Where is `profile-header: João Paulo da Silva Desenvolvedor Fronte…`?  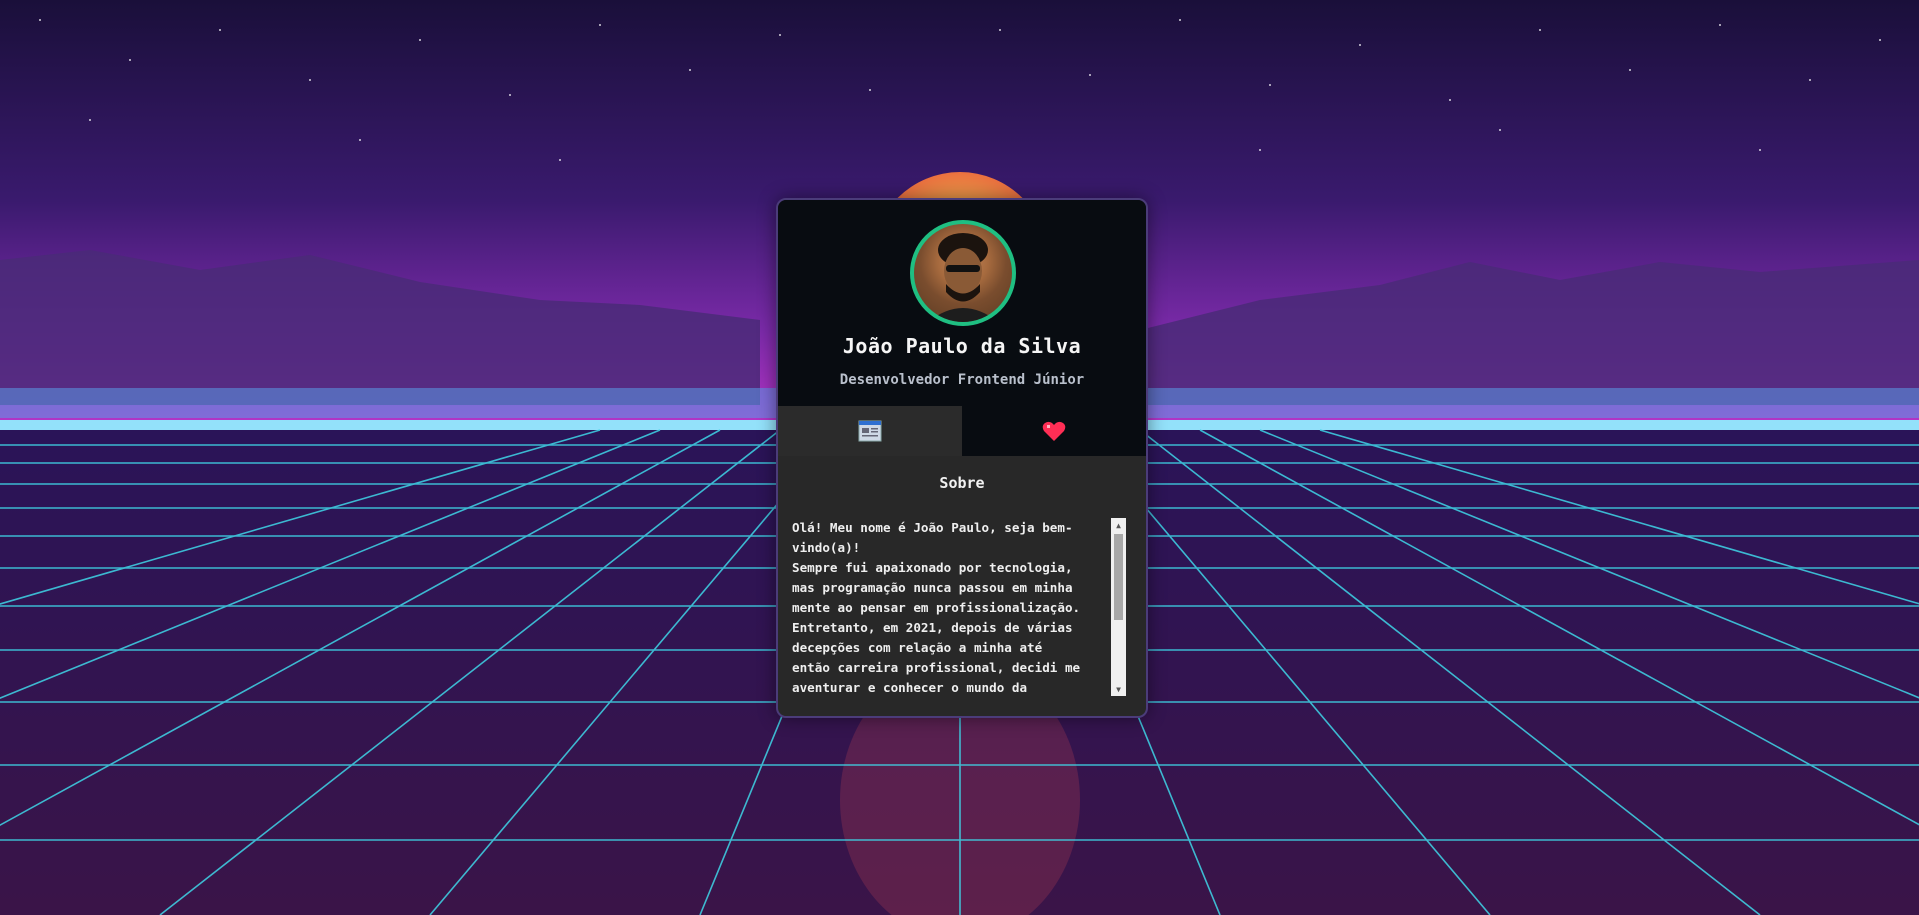
profile-header: João Paulo da Silva Desenvolvedor Fronte… is located at coordinates (962, 303).